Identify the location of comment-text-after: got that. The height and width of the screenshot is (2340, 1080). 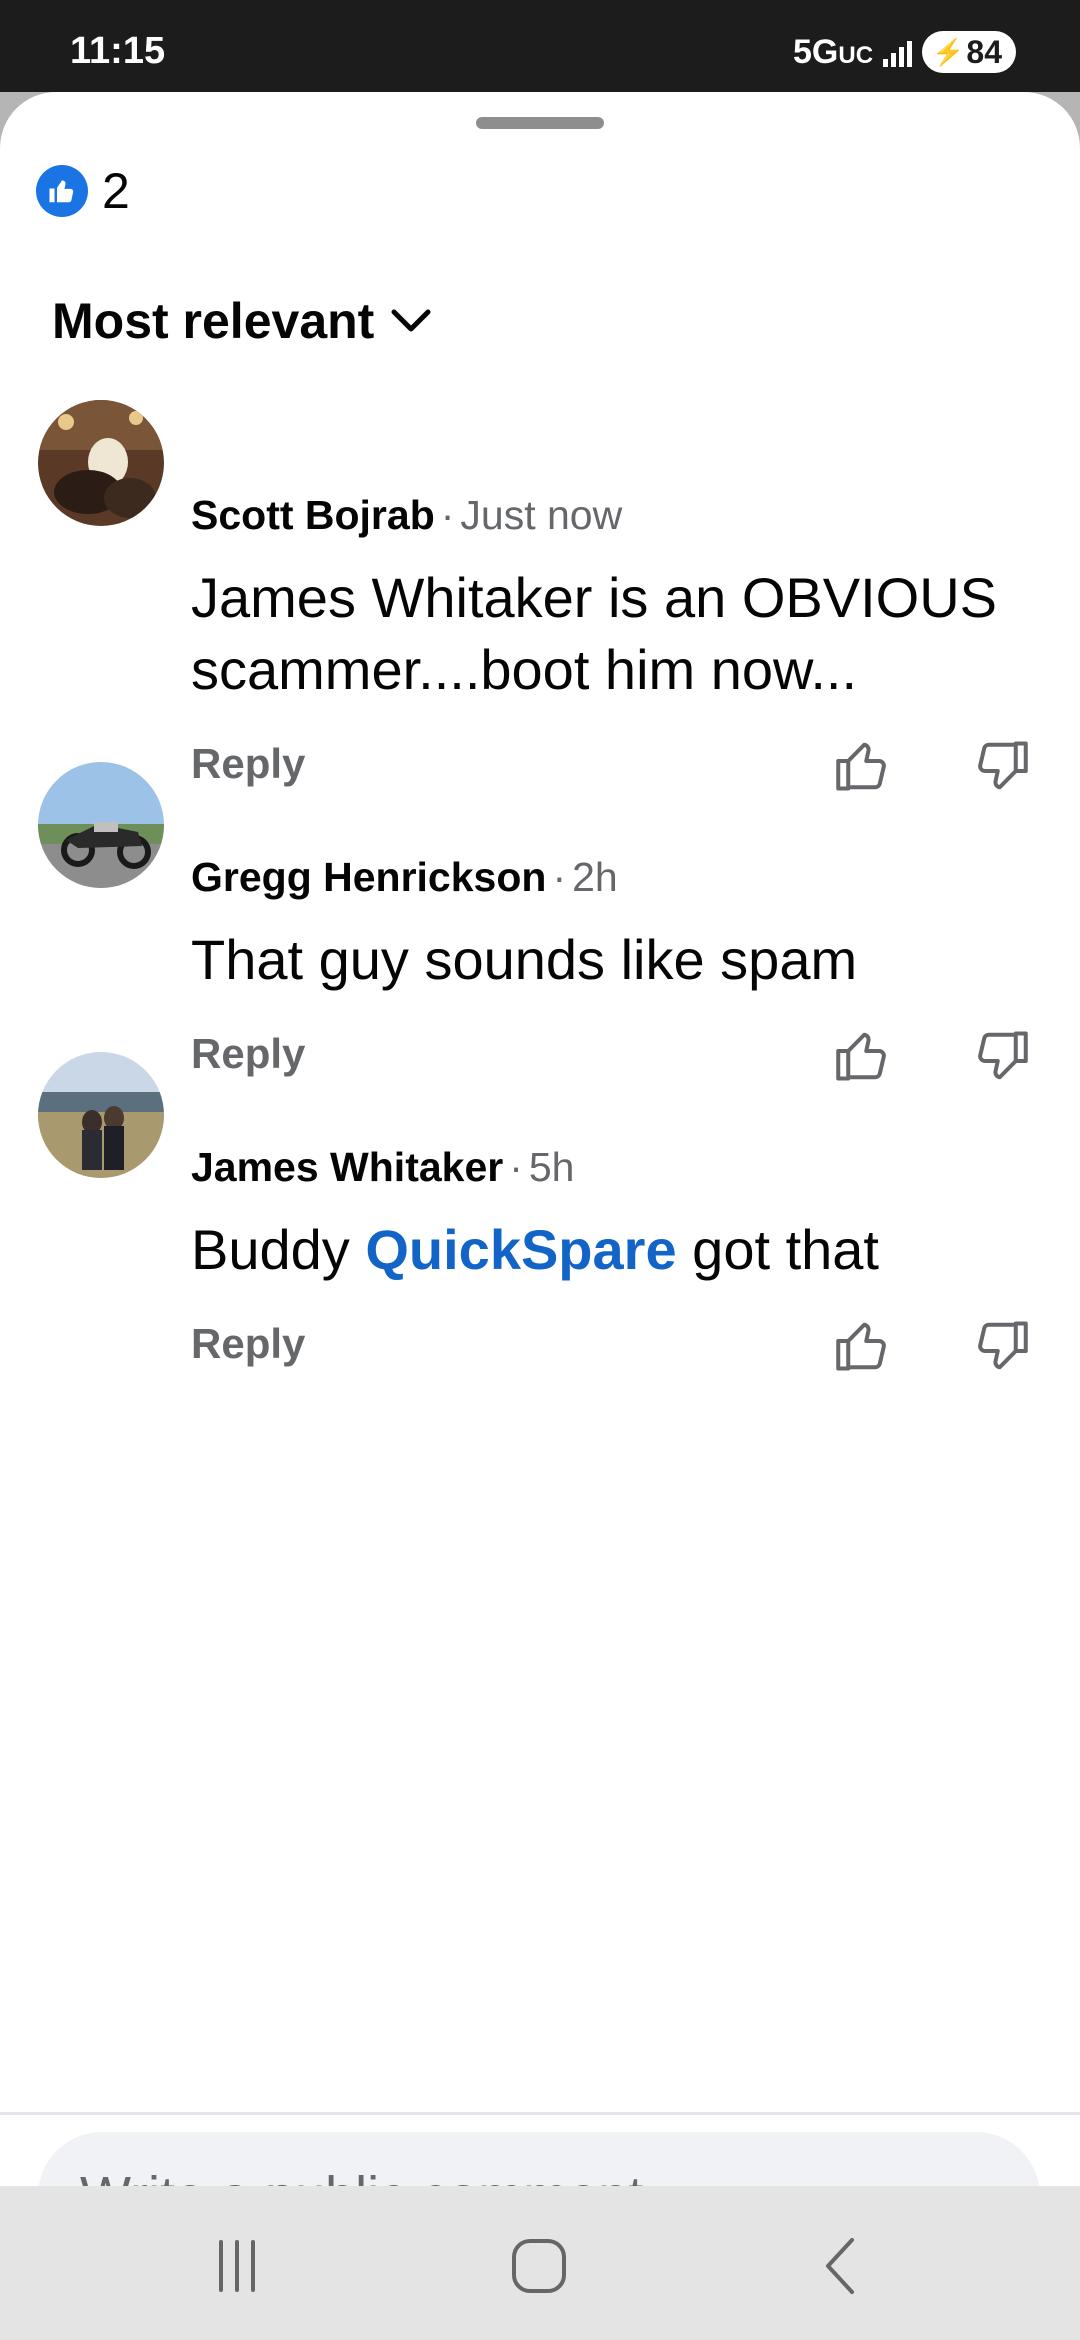
(777, 1249).